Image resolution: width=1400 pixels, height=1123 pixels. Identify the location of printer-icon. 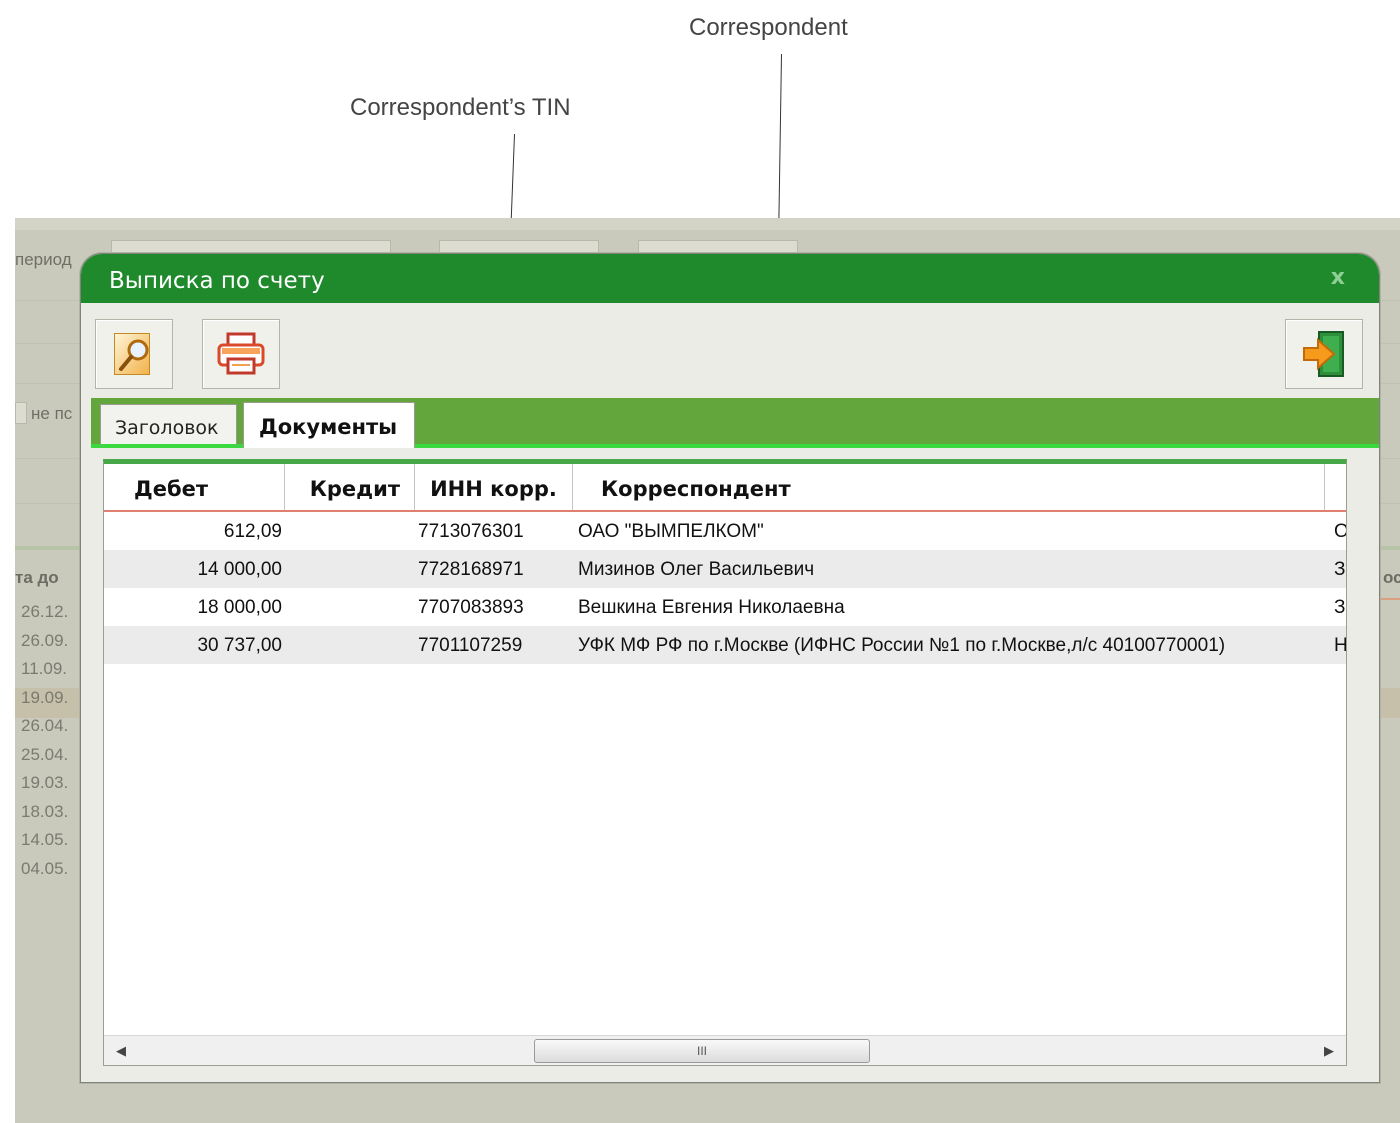
(241, 353).